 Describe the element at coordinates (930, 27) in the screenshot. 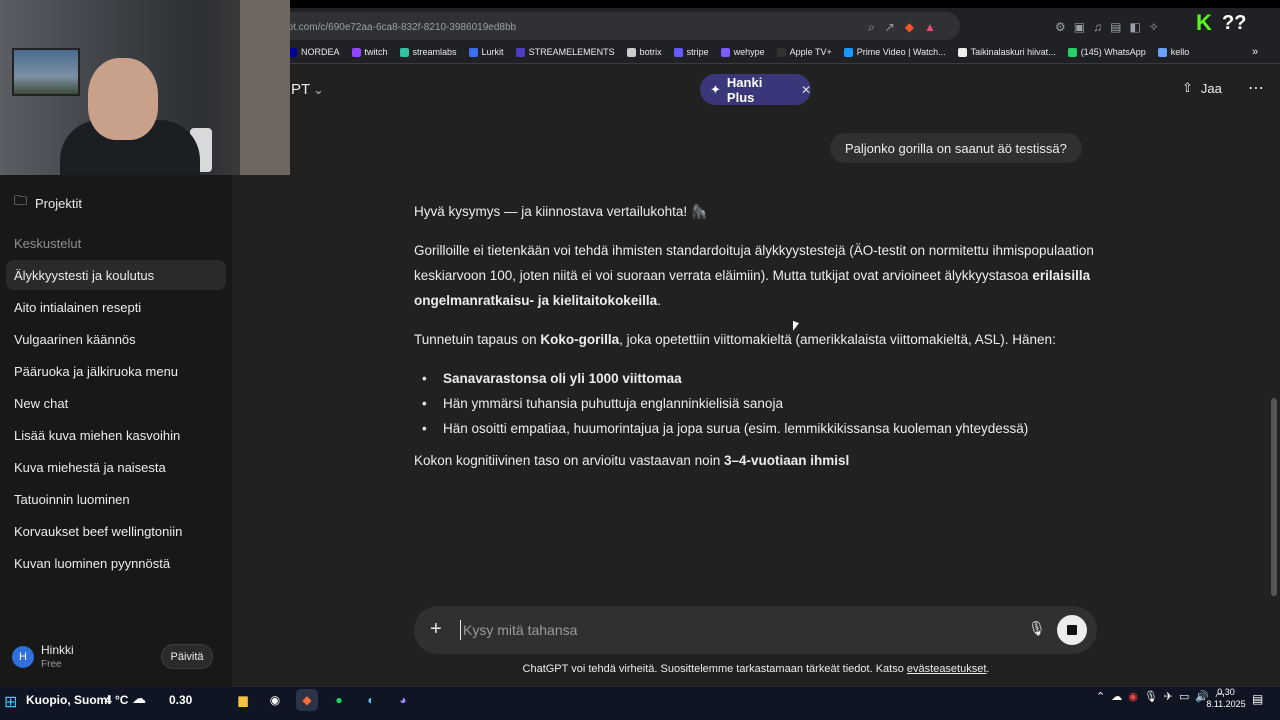

I see `brave-rewards-icon: ▲` at that location.